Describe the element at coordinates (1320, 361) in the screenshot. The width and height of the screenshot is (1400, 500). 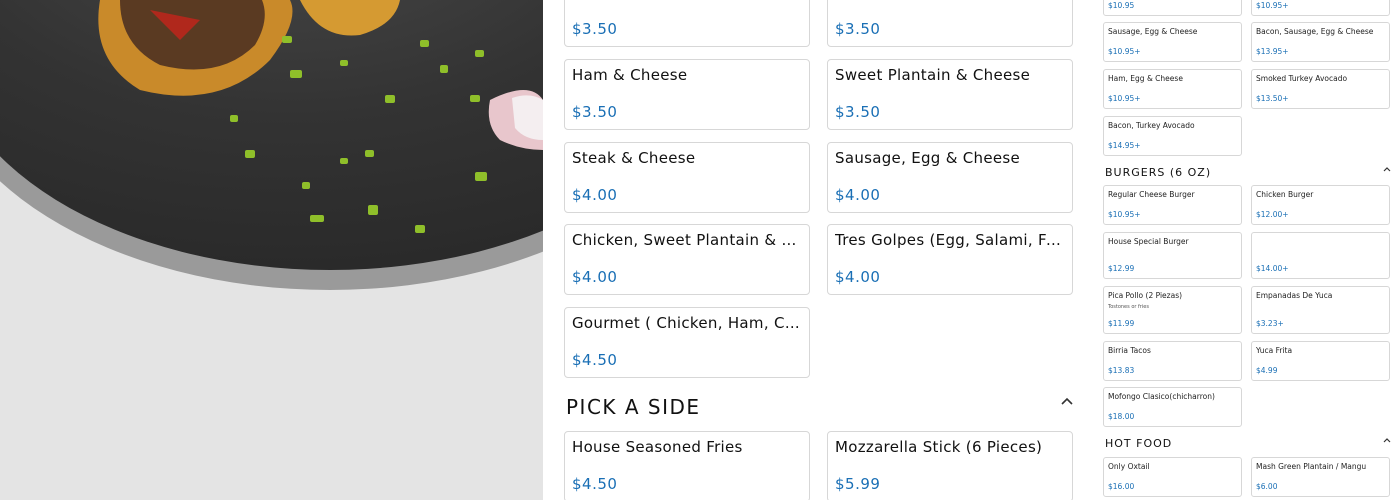
I see `menu-item-card: Yuca Frita $4.99` at that location.